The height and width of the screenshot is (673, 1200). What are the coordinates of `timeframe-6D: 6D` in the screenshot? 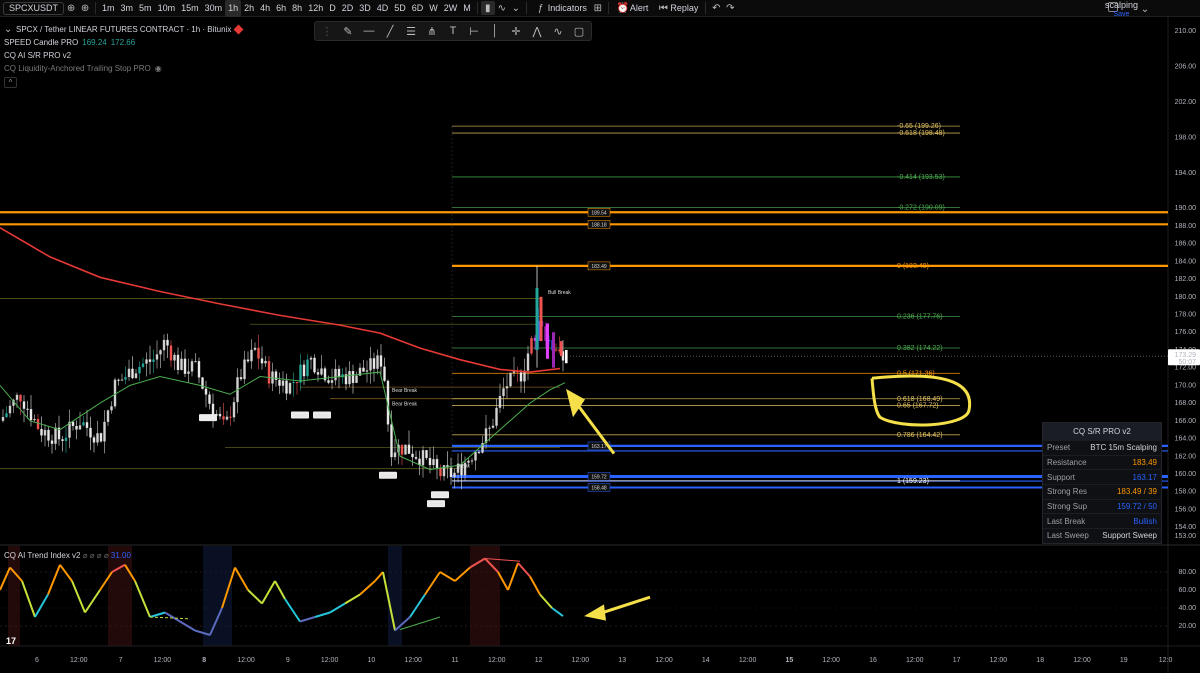 It's located at (418, 8).